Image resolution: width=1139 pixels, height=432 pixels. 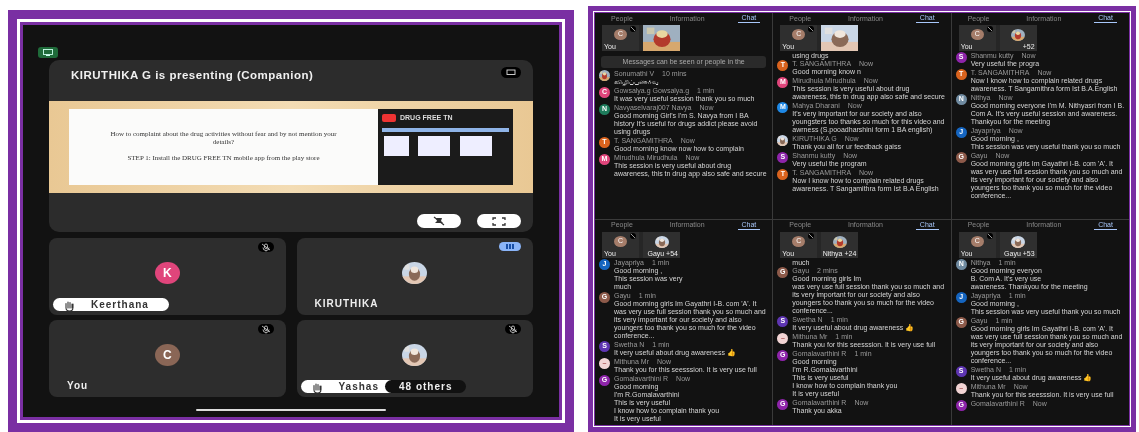 I want to click on unpin-button, so click(x=439, y=221).